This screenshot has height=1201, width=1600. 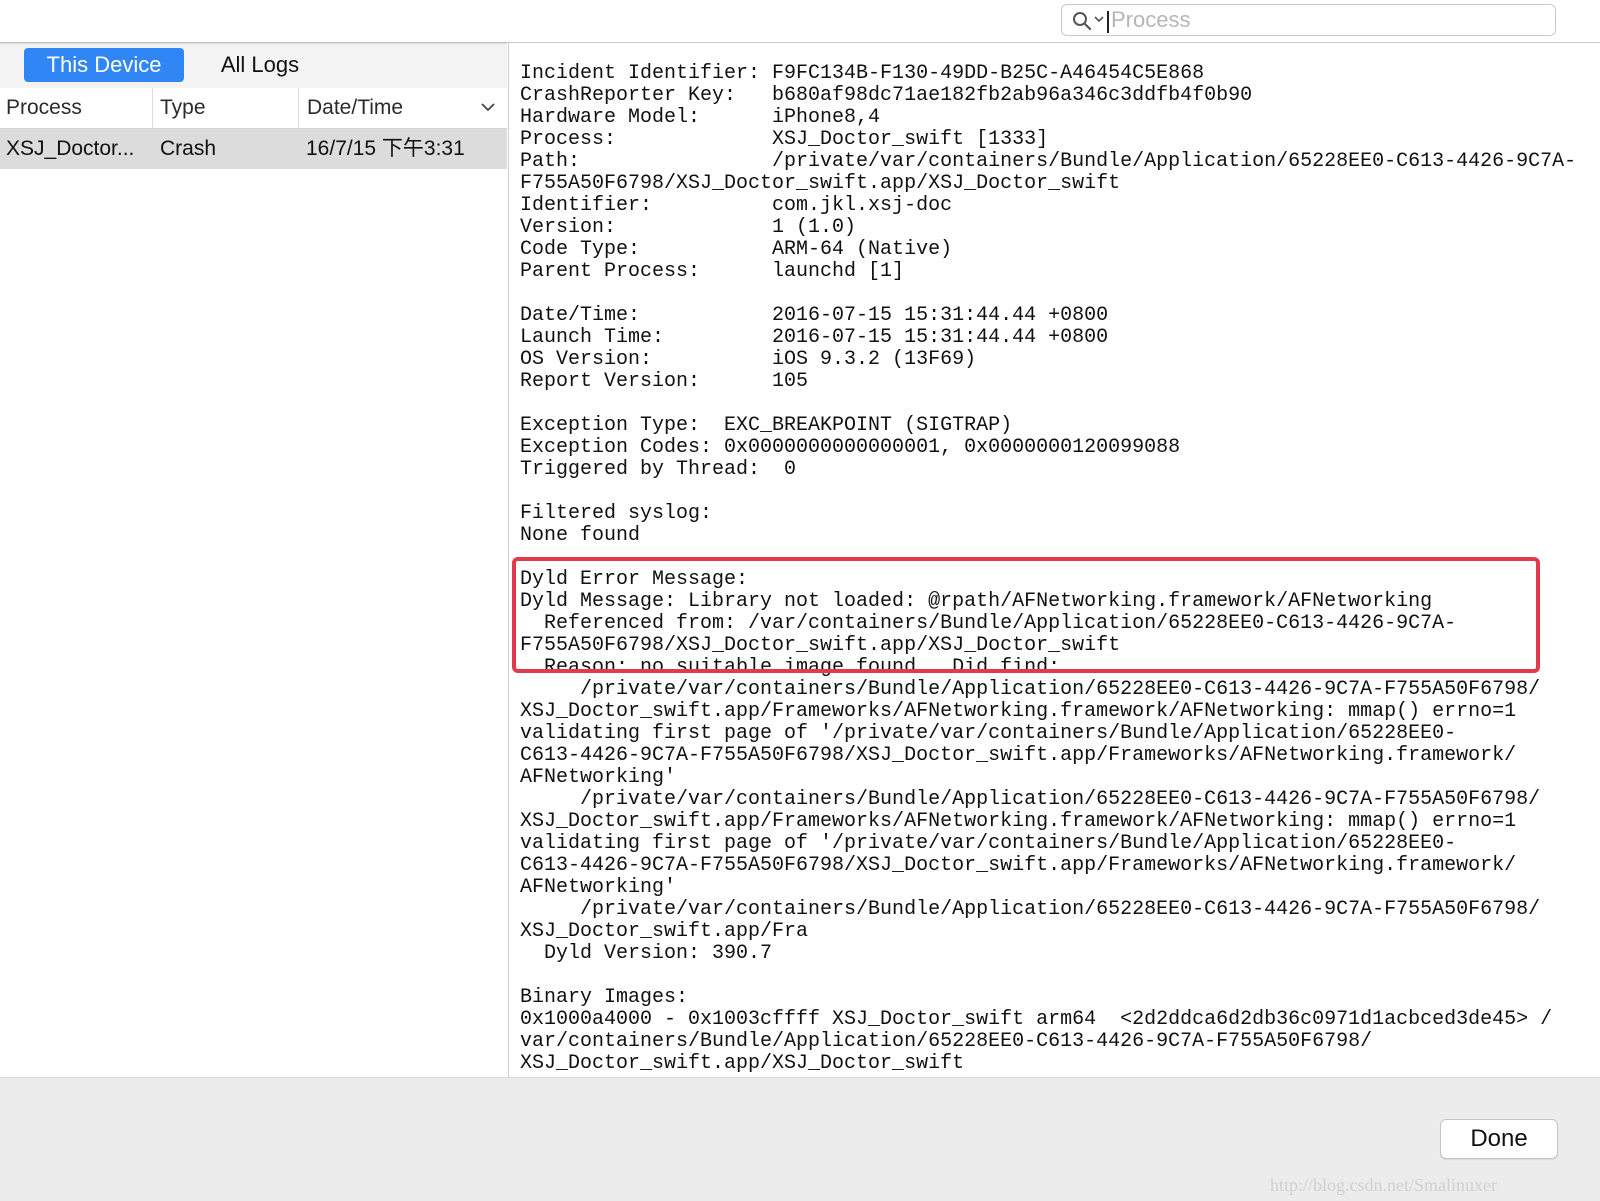 I want to click on watermark-text: http://blog.csdn.net/Smalinuxer, so click(x=1383, y=1185).